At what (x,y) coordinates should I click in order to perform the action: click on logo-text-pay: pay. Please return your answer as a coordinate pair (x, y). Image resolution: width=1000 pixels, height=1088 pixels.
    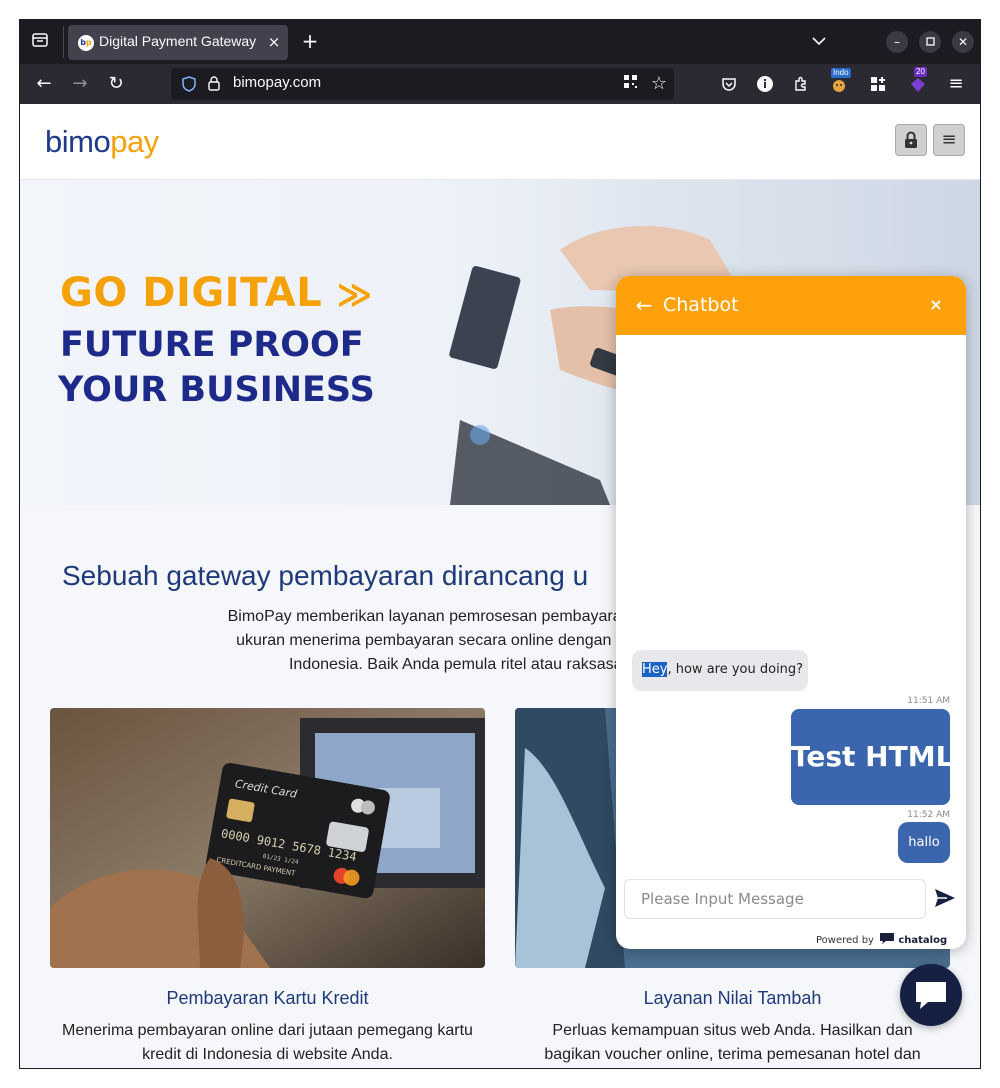
    Looking at the image, I should click on (134, 141).